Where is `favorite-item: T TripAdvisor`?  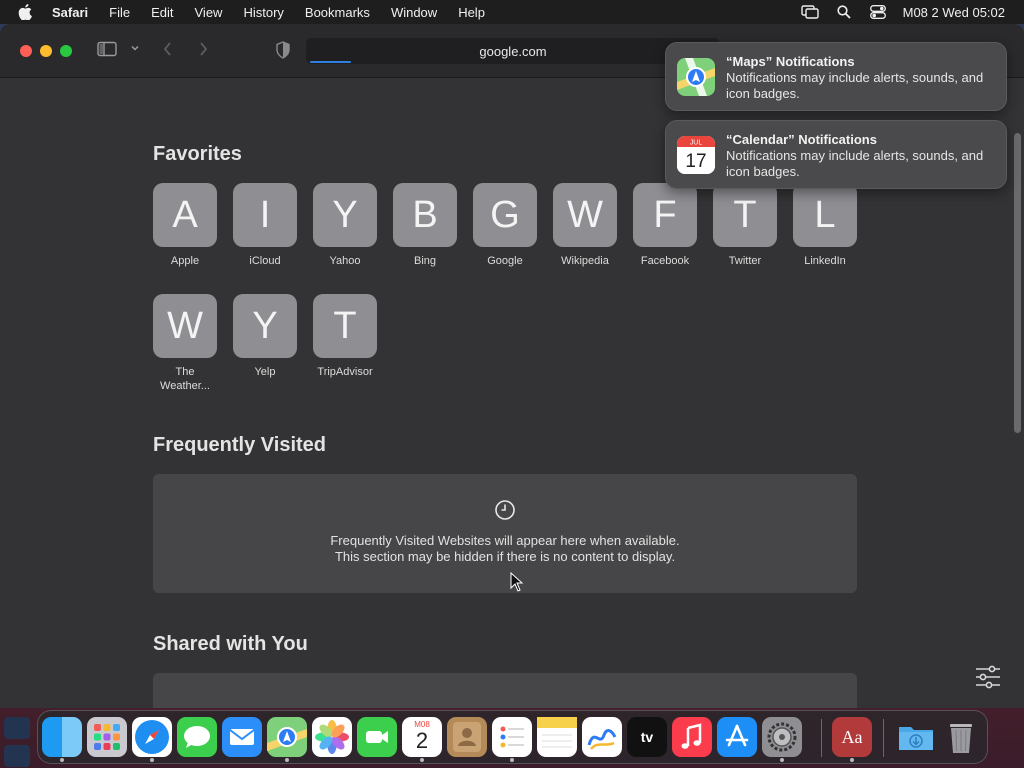 favorite-item: T TripAdvisor is located at coordinates (345, 336).